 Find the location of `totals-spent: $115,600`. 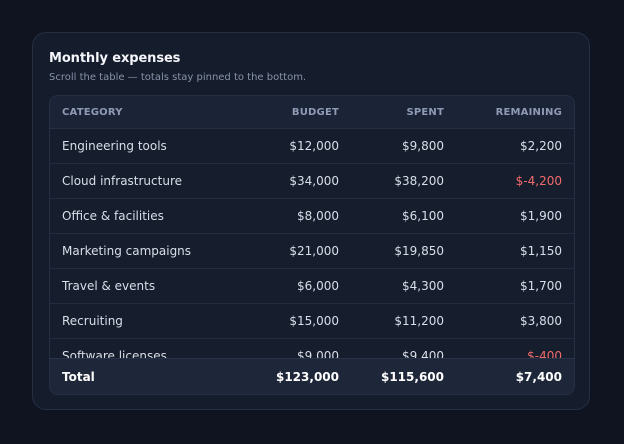

totals-spent: $115,600 is located at coordinates (412, 377).